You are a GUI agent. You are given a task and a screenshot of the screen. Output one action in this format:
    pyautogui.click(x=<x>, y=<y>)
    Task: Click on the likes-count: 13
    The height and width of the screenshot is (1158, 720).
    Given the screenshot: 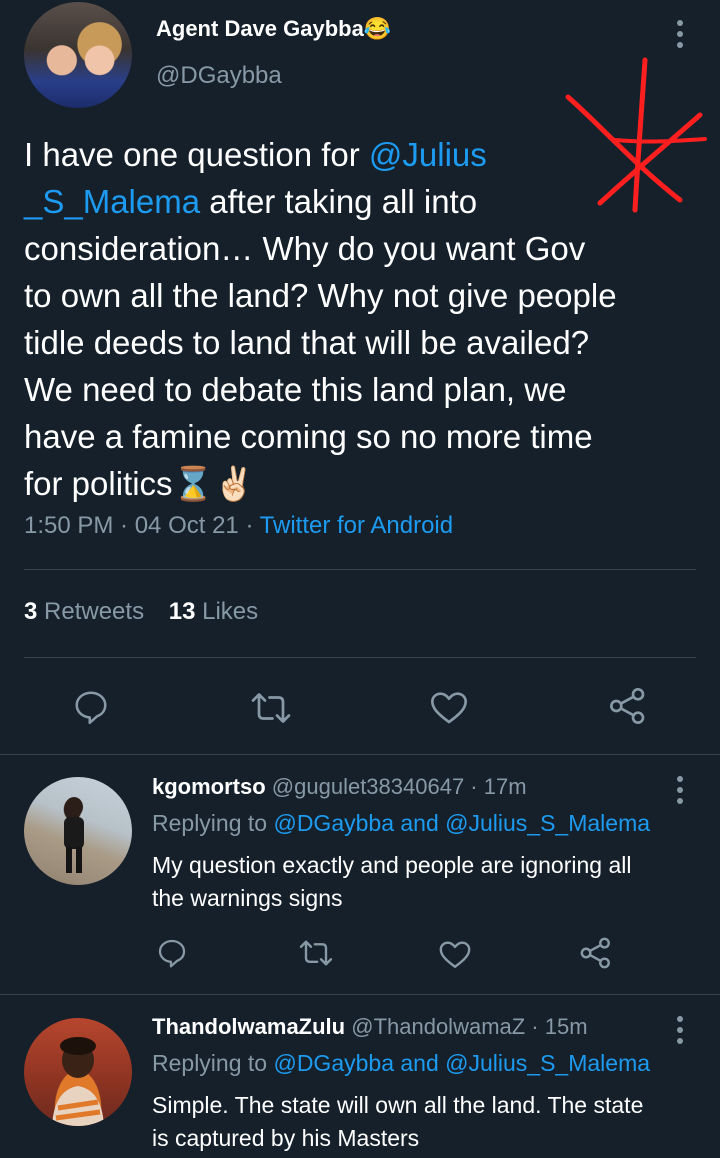 What is the action you would take?
    pyautogui.click(x=182, y=611)
    